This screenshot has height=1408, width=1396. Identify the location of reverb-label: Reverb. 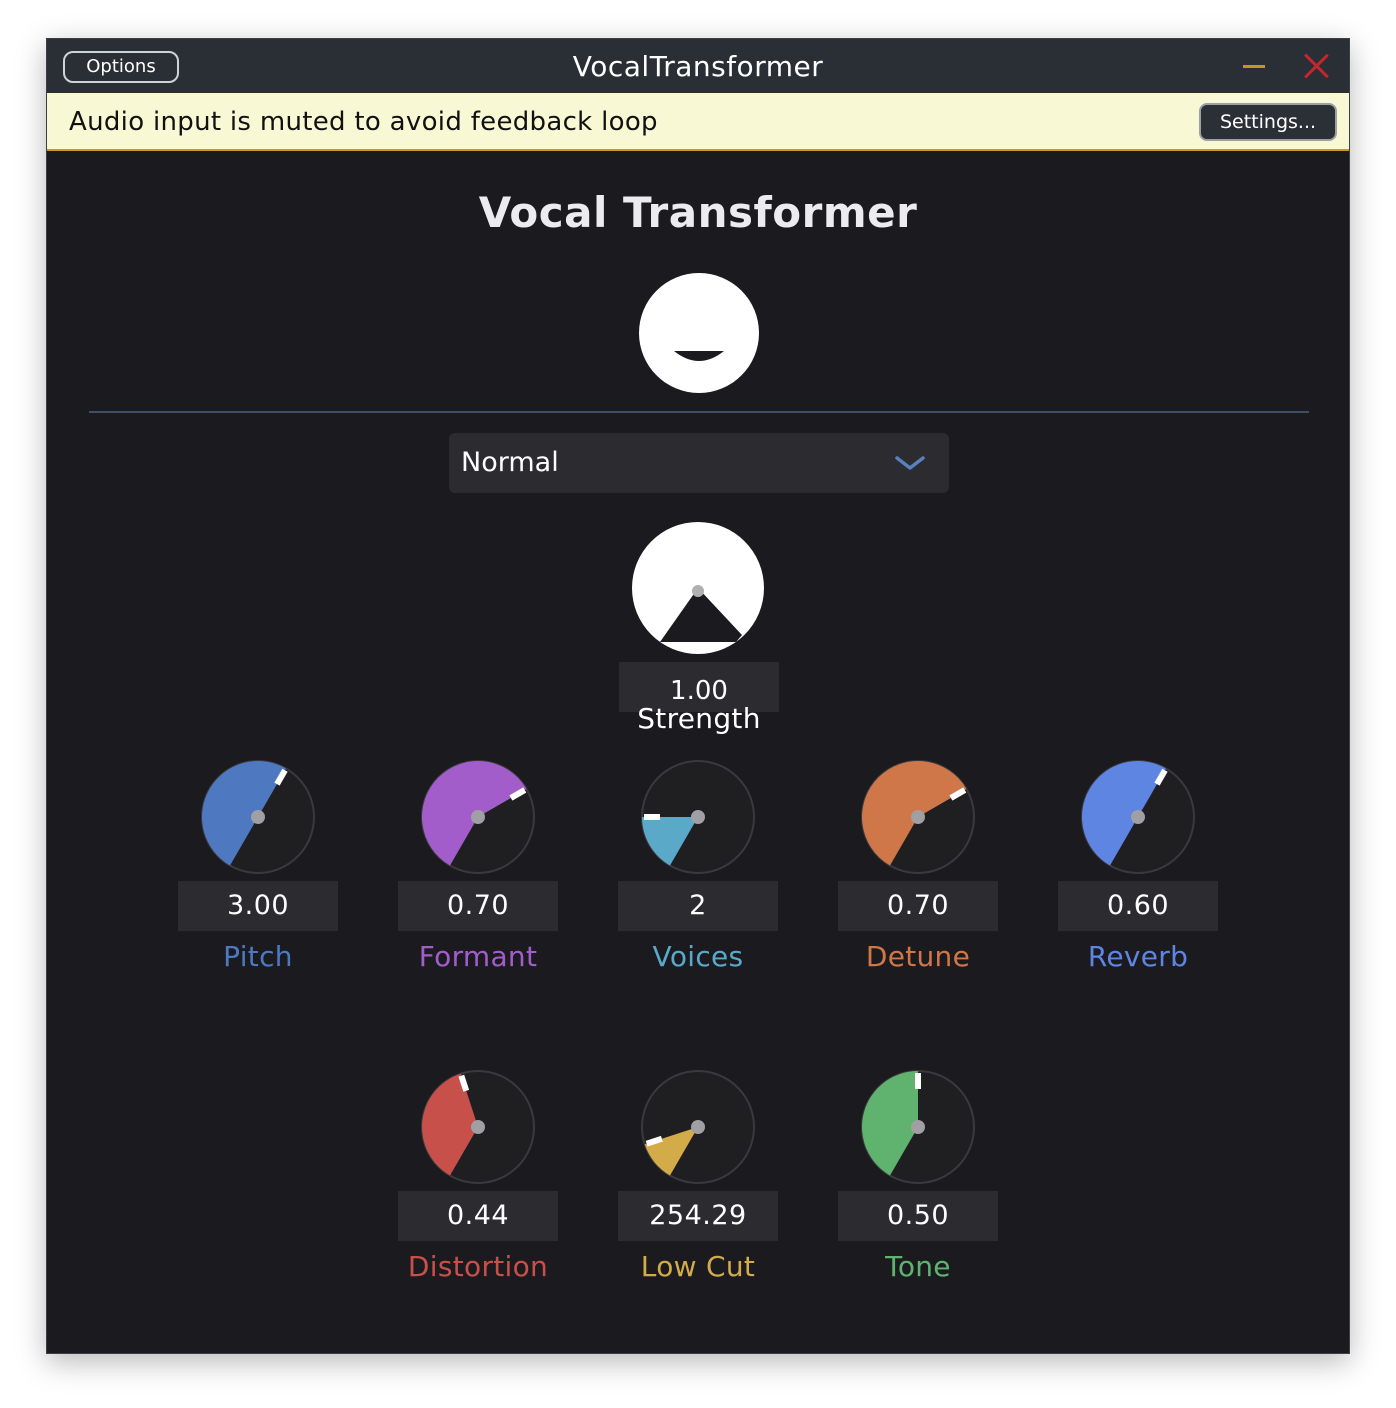
(1138, 956).